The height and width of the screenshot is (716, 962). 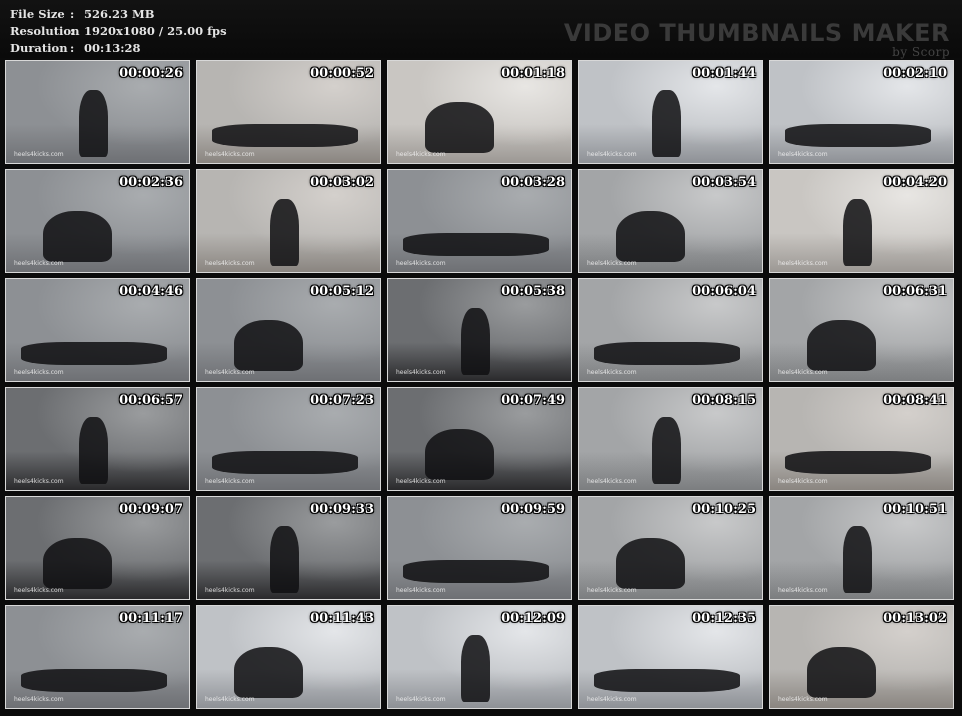 What do you see at coordinates (921, 52) in the screenshot?
I see `brand-byline: by Scorp` at bounding box center [921, 52].